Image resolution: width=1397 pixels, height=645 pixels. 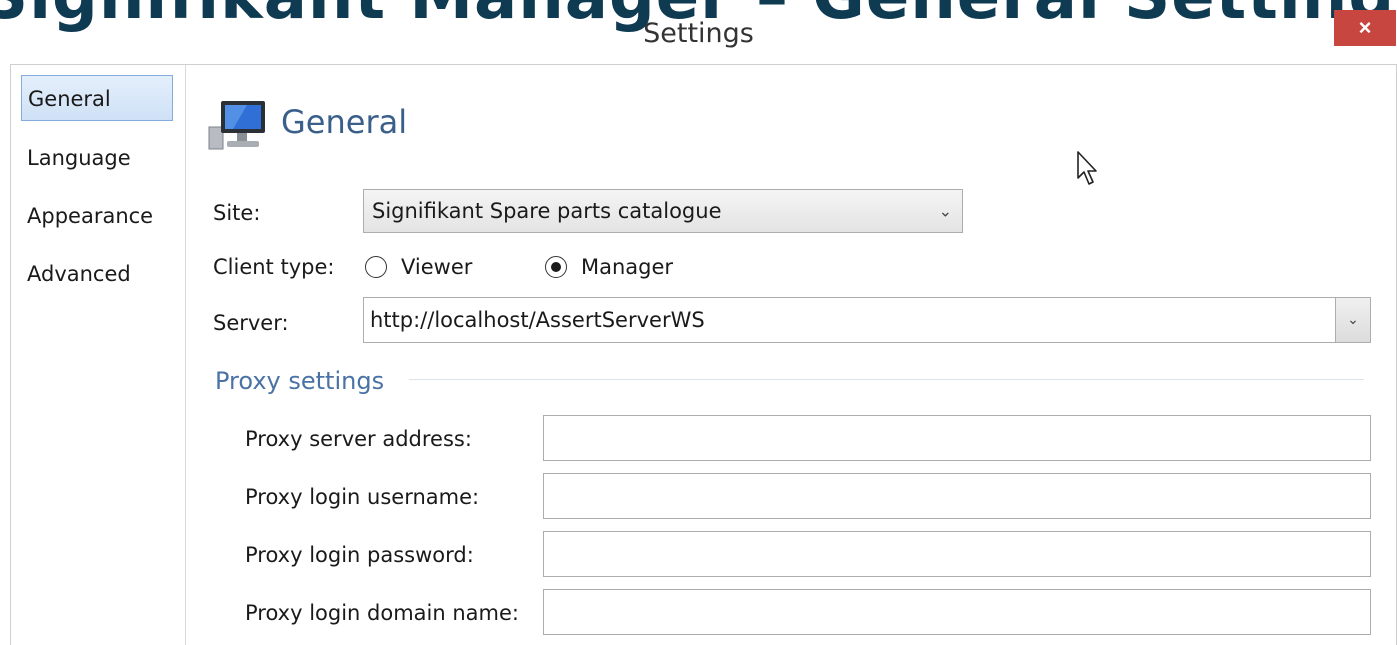 I want to click on server-label: Server:, so click(x=251, y=323).